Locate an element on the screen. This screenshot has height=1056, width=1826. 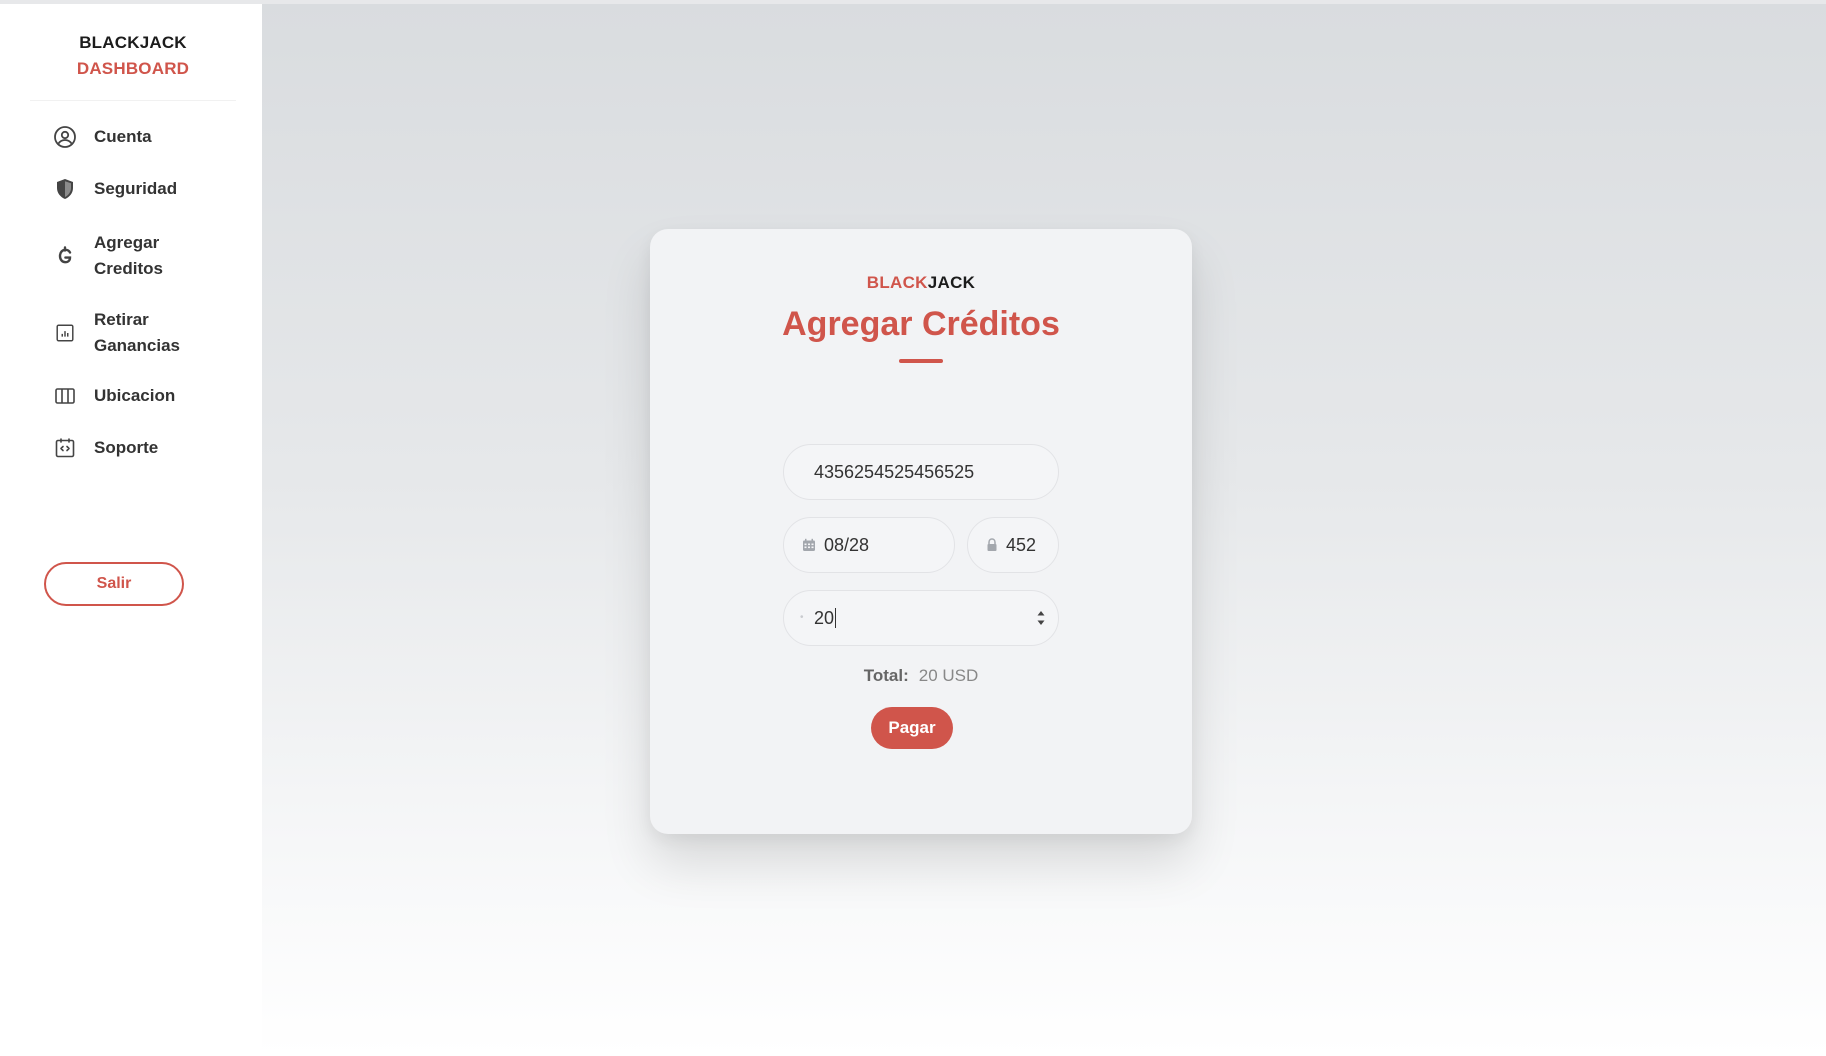
cvv-field is located at coordinates (1013, 545).